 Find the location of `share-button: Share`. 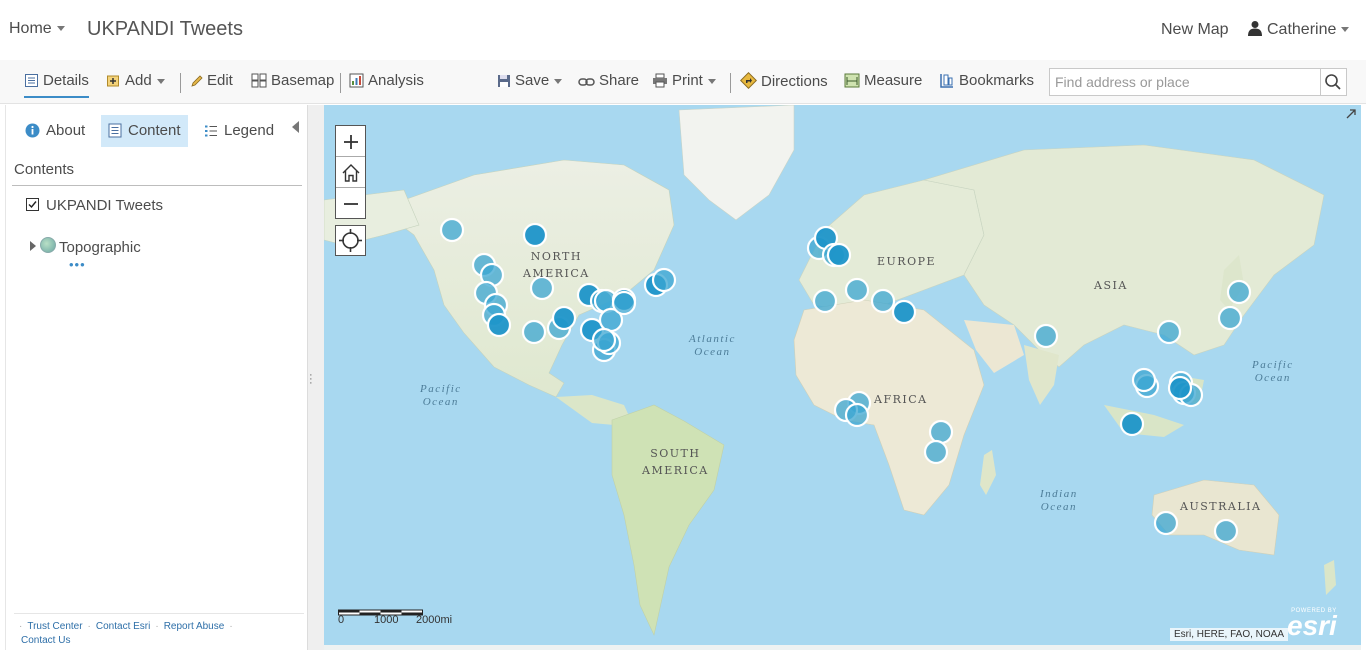

share-button: Share is located at coordinates (608, 80).